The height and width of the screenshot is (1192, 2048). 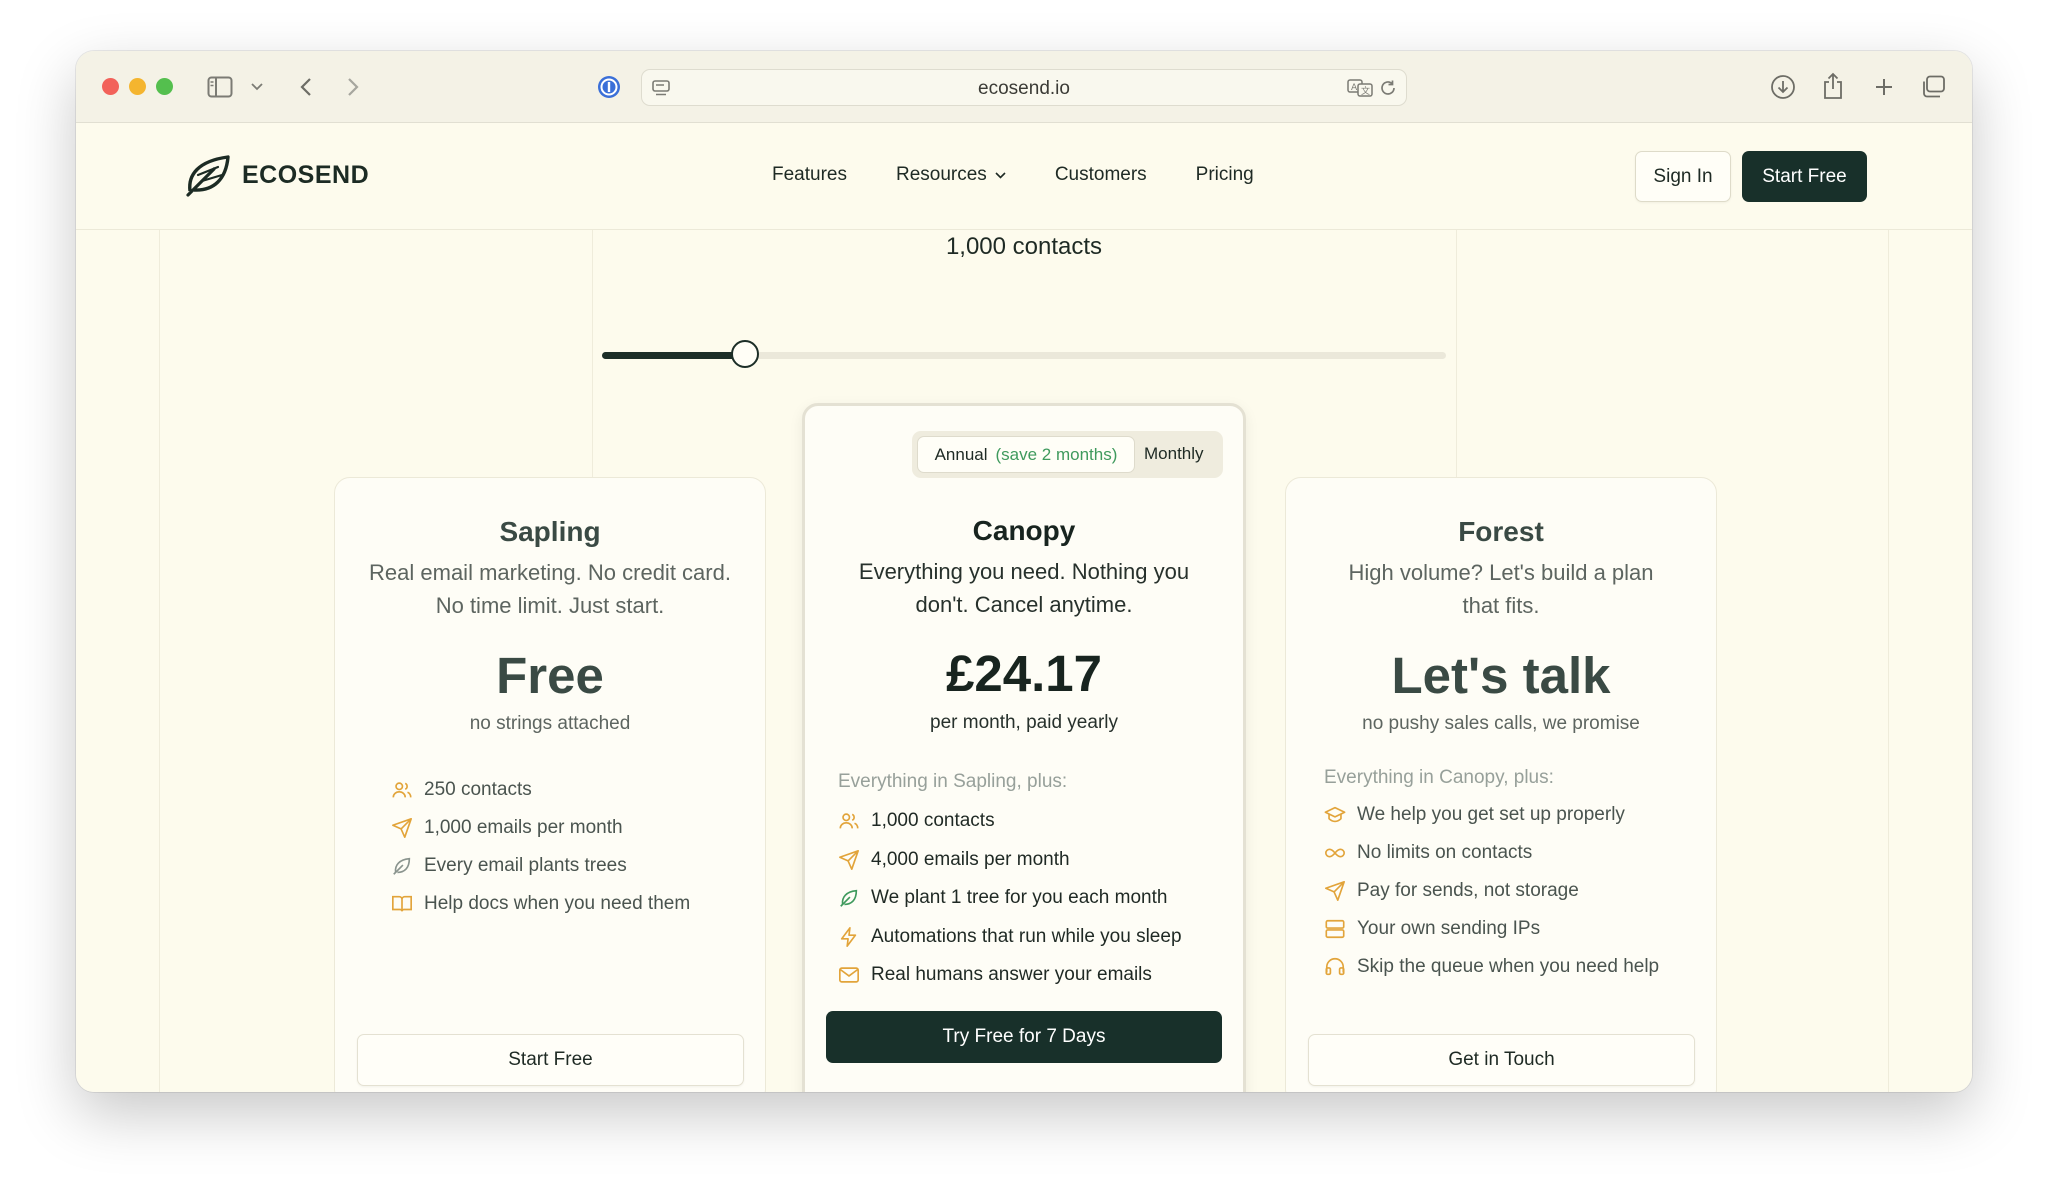 I want to click on url-text: ecosend.io, so click(x=1024, y=88).